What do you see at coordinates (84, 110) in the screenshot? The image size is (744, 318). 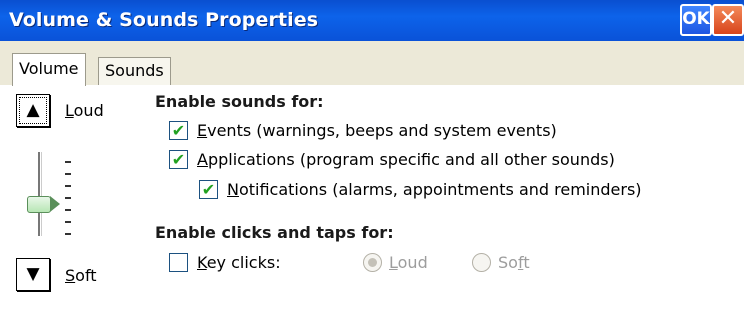 I see `loud-label: Loud` at bounding box center [84, 110].